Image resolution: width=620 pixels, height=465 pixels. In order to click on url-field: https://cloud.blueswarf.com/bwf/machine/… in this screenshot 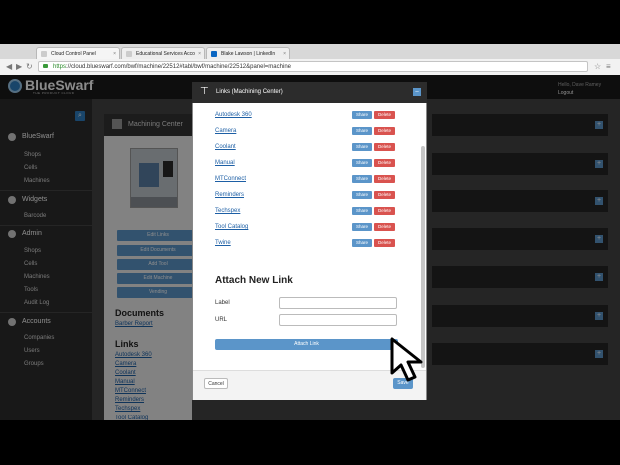, I will do `click(313, 66)`.